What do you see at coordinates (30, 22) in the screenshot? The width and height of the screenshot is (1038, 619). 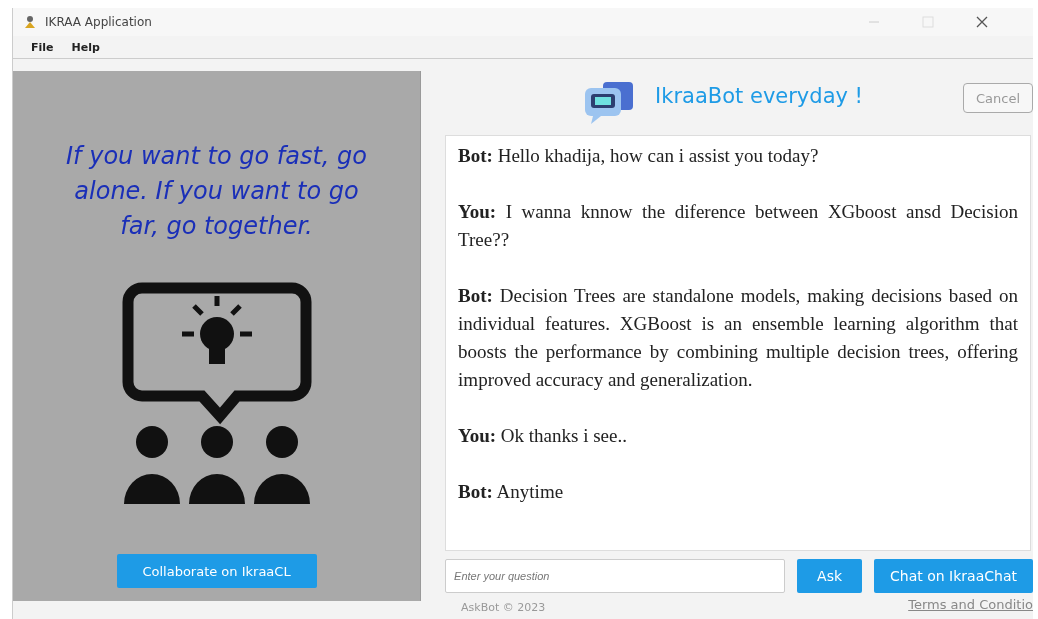 I see `app-icon` at bounding box center [30, 22].